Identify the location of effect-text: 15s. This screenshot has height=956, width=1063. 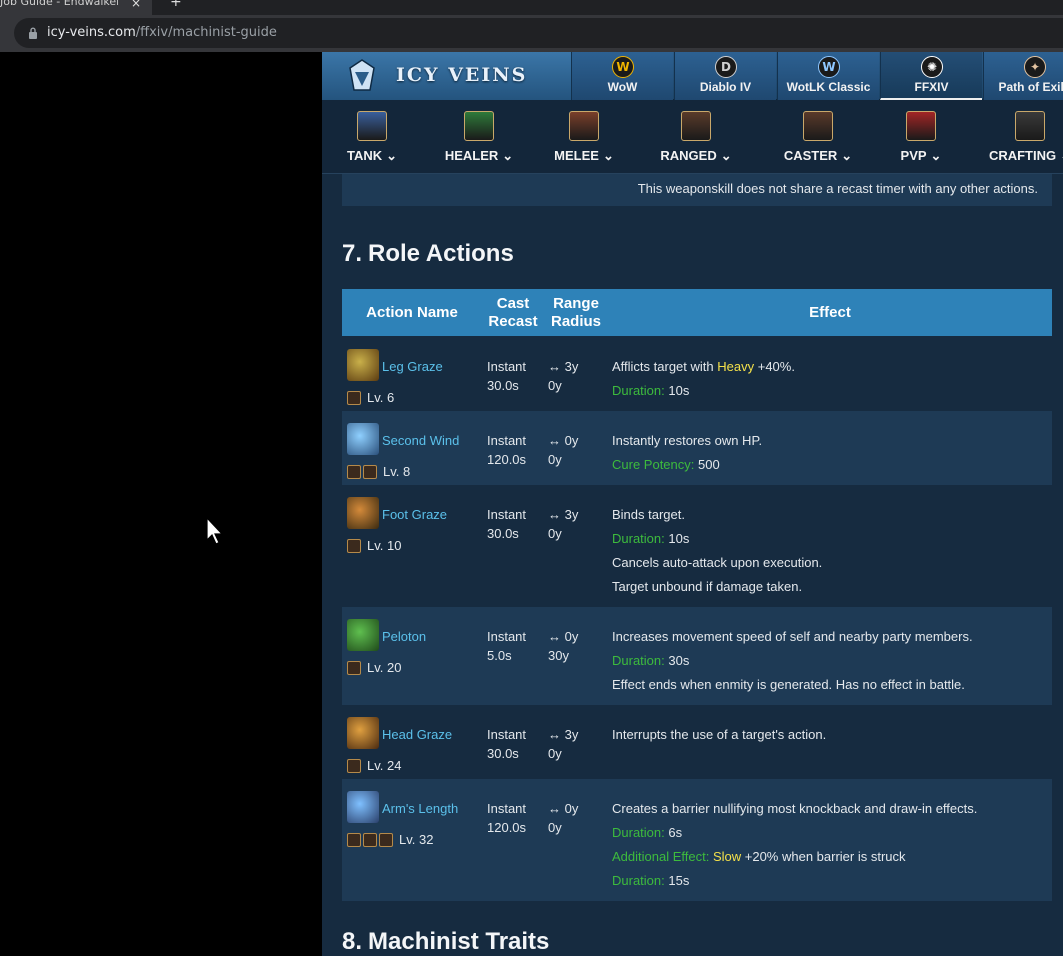
(677, 880).